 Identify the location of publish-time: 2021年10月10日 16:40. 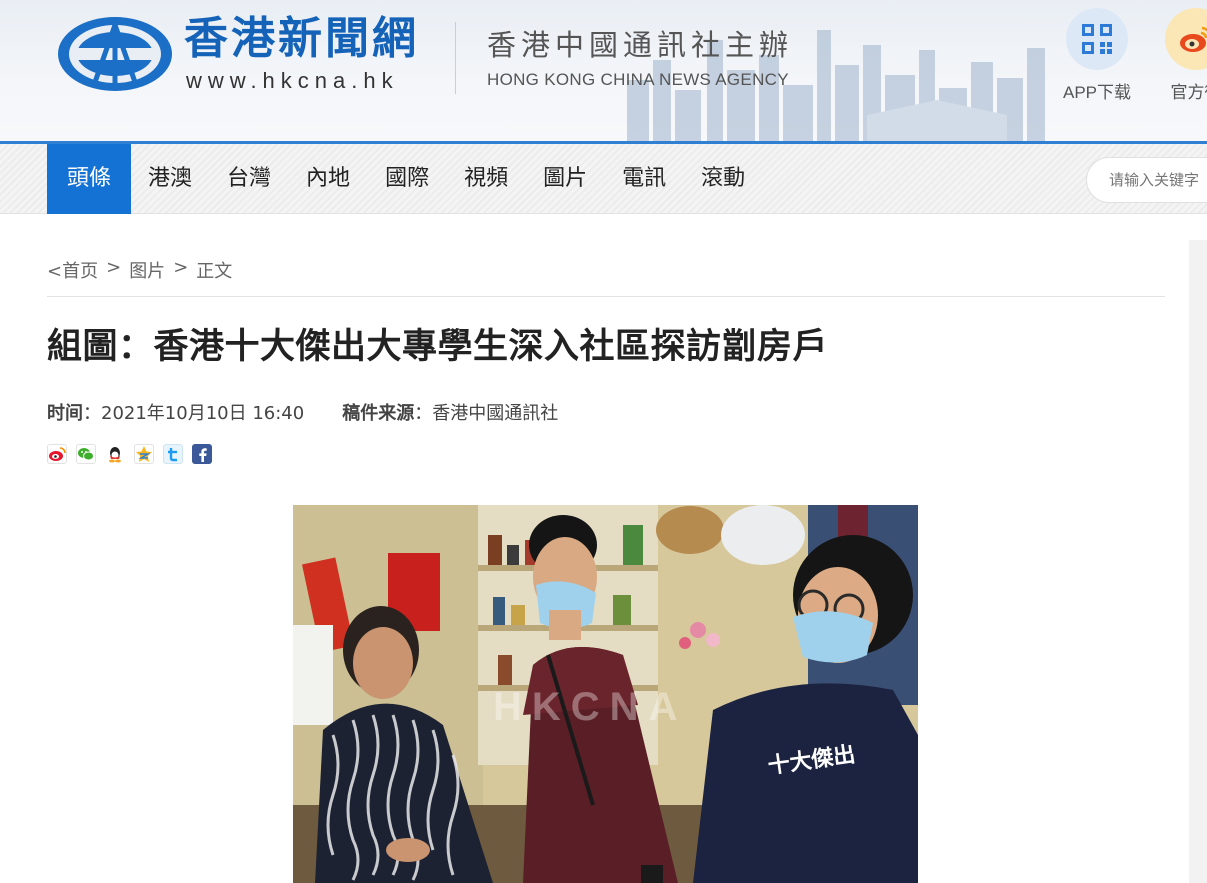
(203, 413).